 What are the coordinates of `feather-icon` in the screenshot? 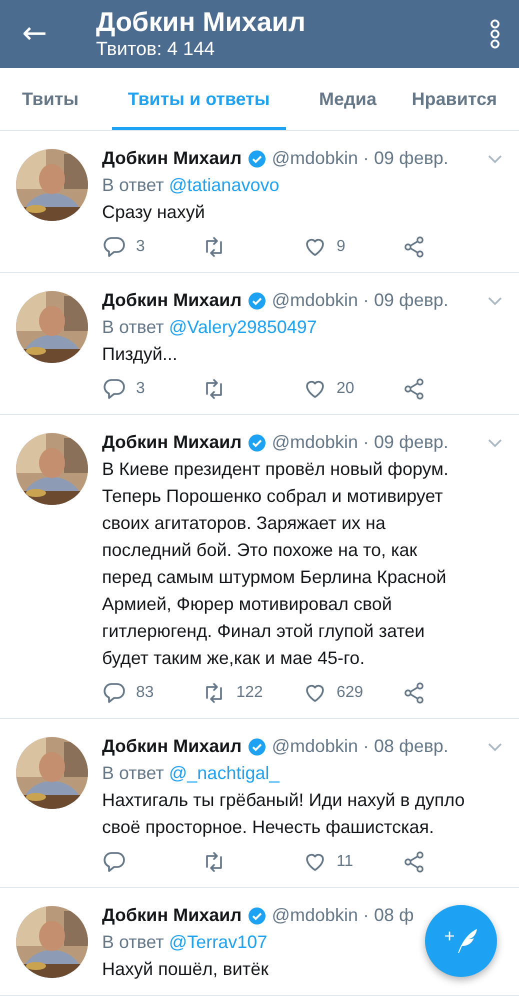 It's located at (467, 941).